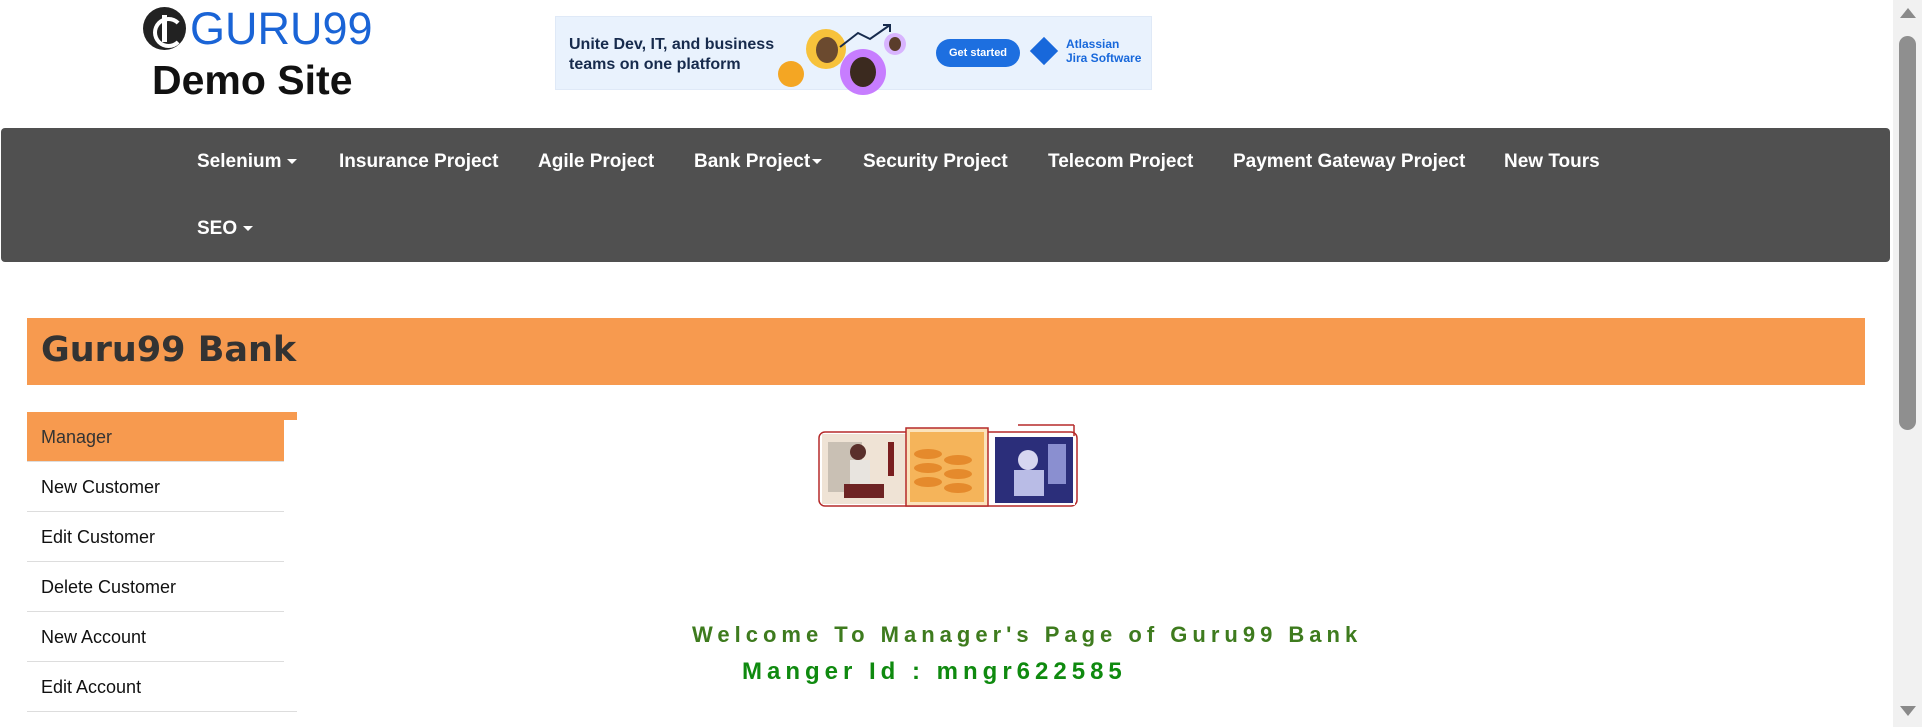 The image size is (1922, 727). Describe the element at coordinates (1093, 44) in the screenshot. I see `brand-line-1: Atlassian` at that location.